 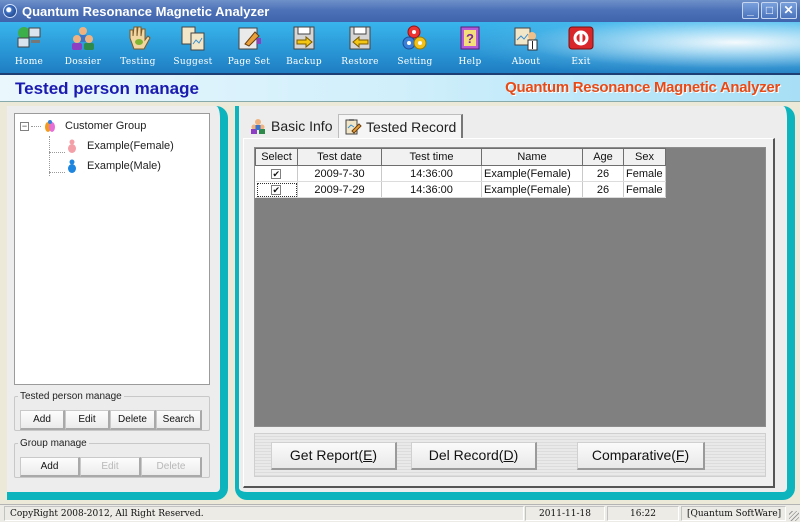 I want to click on tab-label: Basic Info, so click(x=302, y=126).